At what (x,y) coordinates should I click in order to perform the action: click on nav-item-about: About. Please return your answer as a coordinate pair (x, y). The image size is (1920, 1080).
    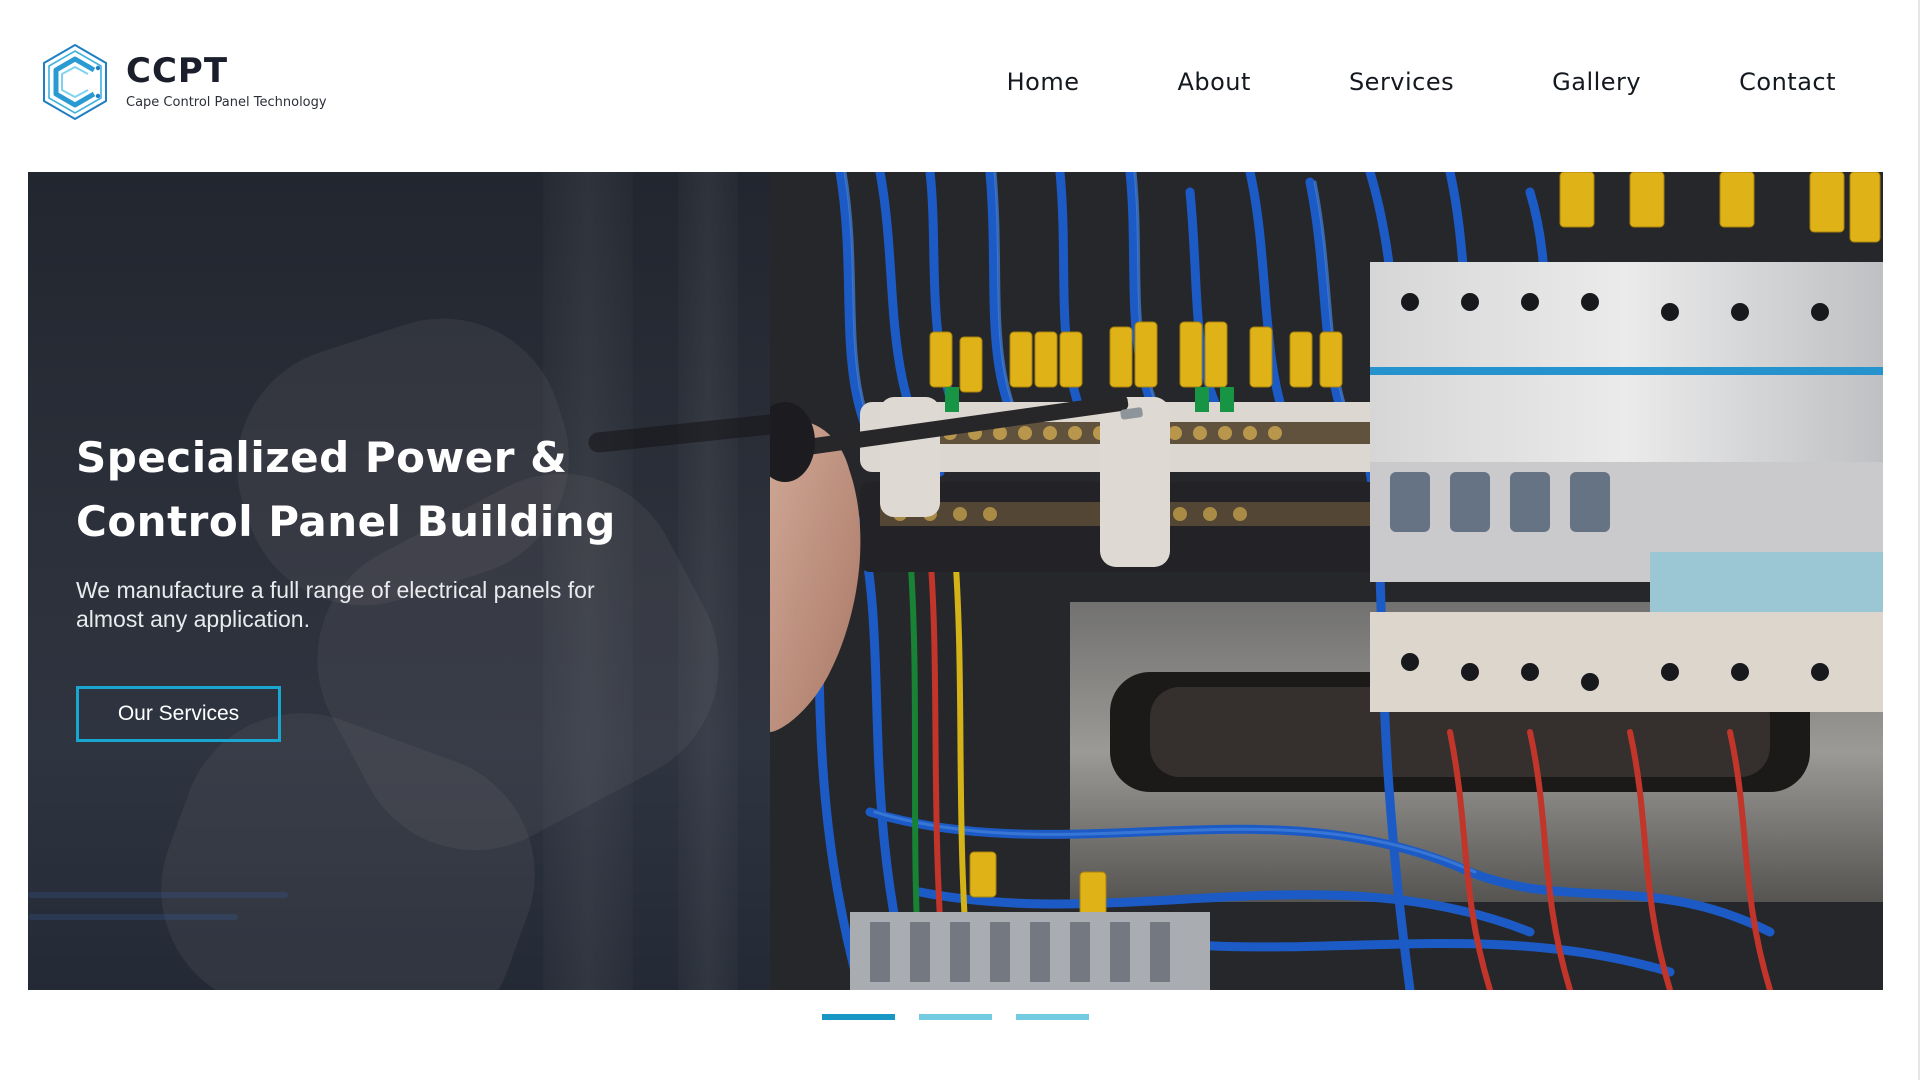
    Looking at the image, I should click on (1213, 82).